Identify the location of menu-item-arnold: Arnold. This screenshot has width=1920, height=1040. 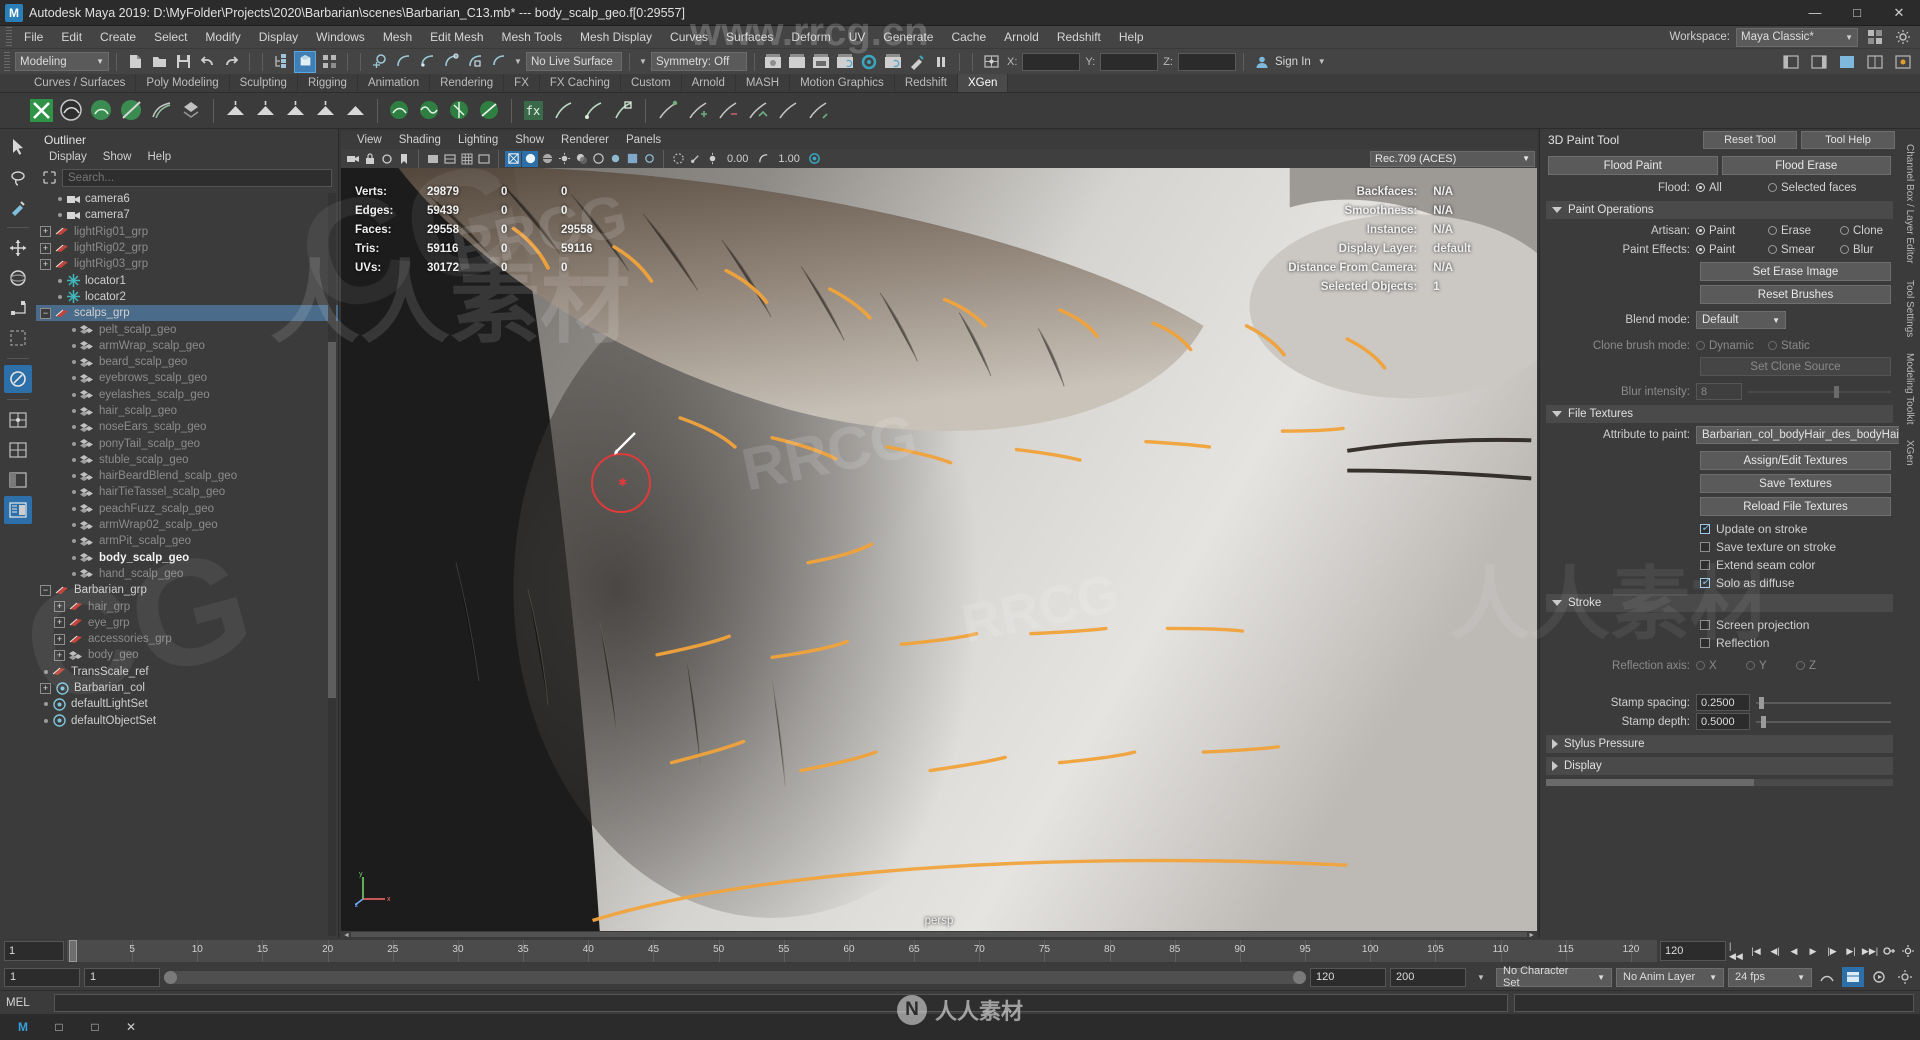
(1021, 37).